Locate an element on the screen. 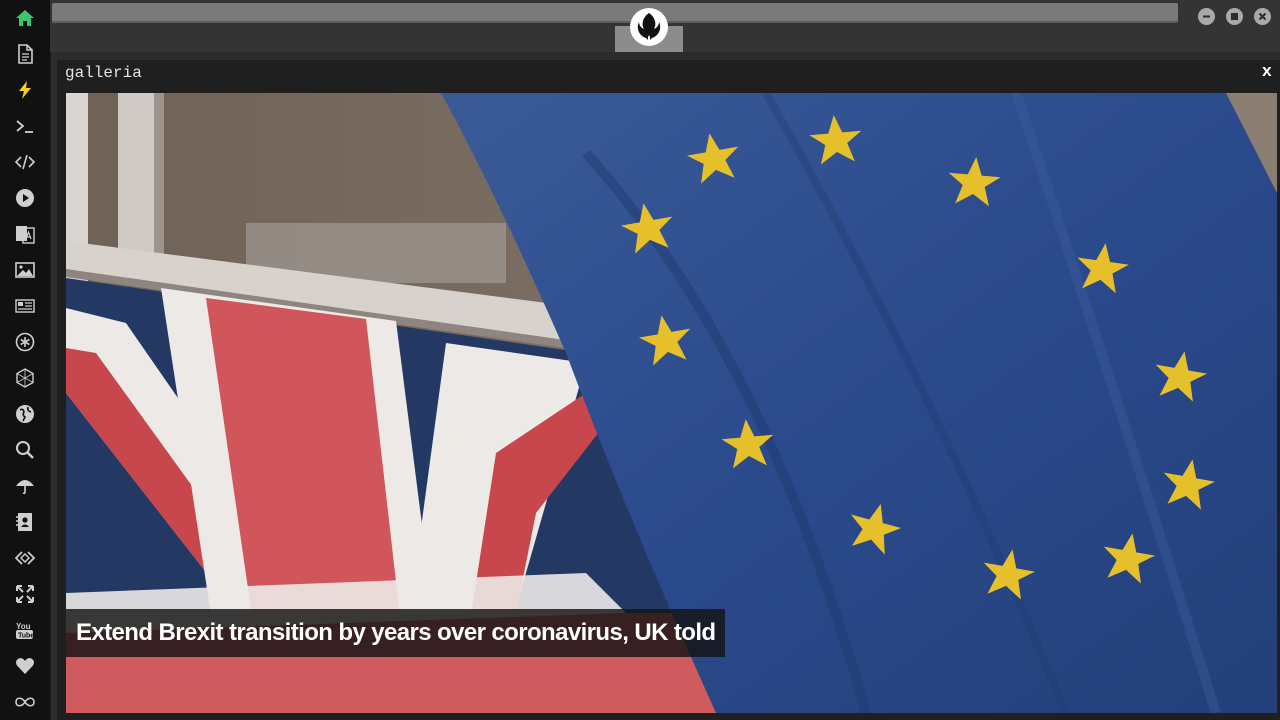 This screenshot has height=720, width=1280. newspaper-icon is located at coordinates (25, 306).